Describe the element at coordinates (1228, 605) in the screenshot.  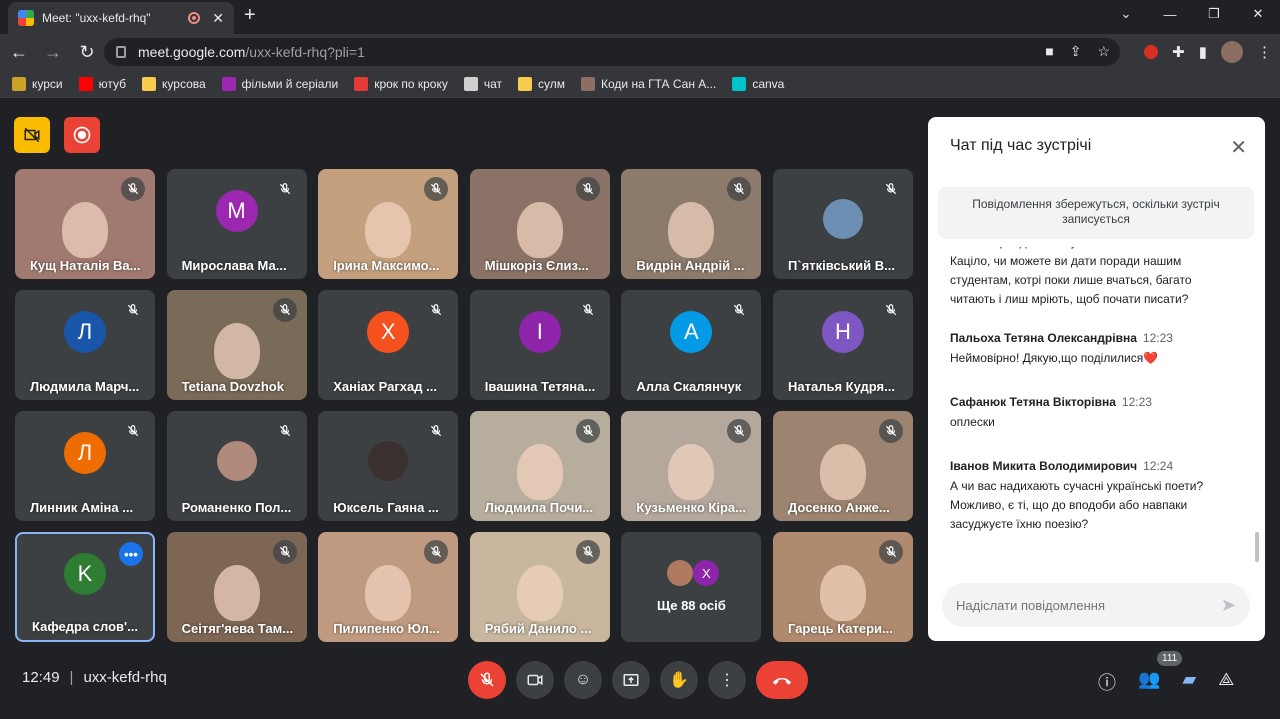
I see `send-icon: ➤` at that location.